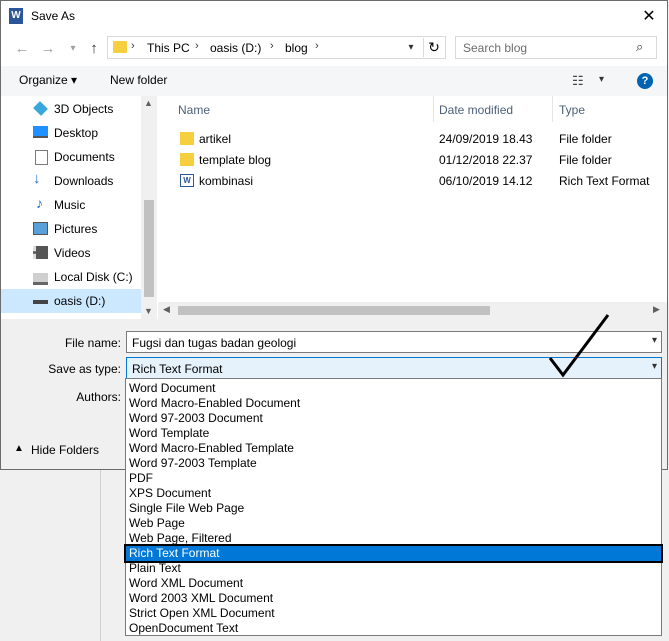  I want to click on save-type-option: Word Document, so click(393, 388).